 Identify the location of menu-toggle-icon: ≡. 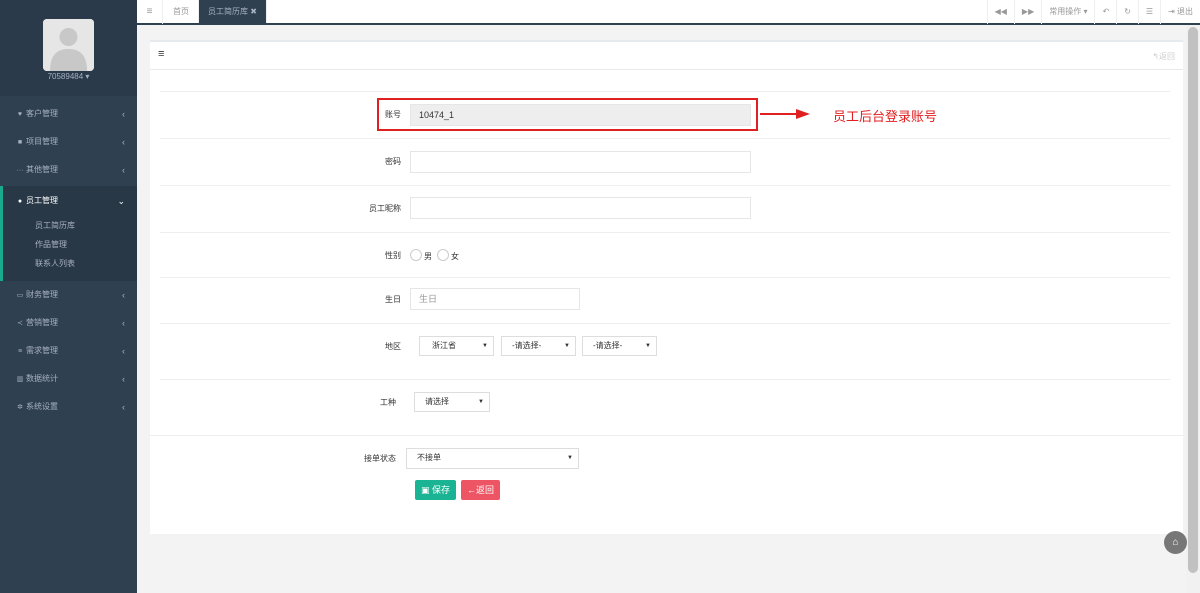
(150, 12).